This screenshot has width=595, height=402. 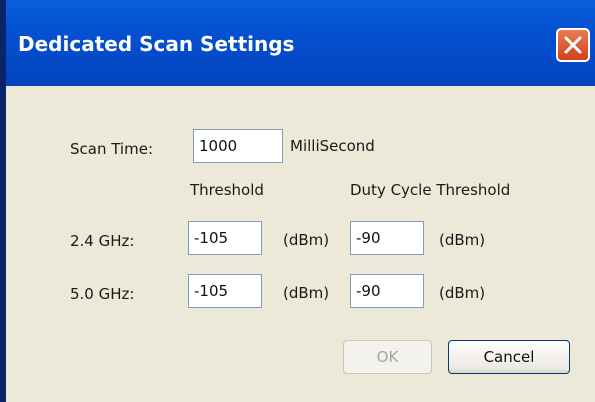 What do you see at coordinates (225, 291) in the screenshot?
I see `threshold-50ghz-input` at bounding box center [225, 291].